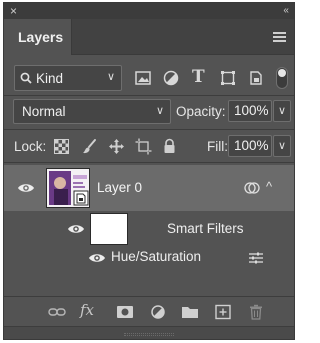  I want to click on lock-transparent-icon, so click(61, 146).